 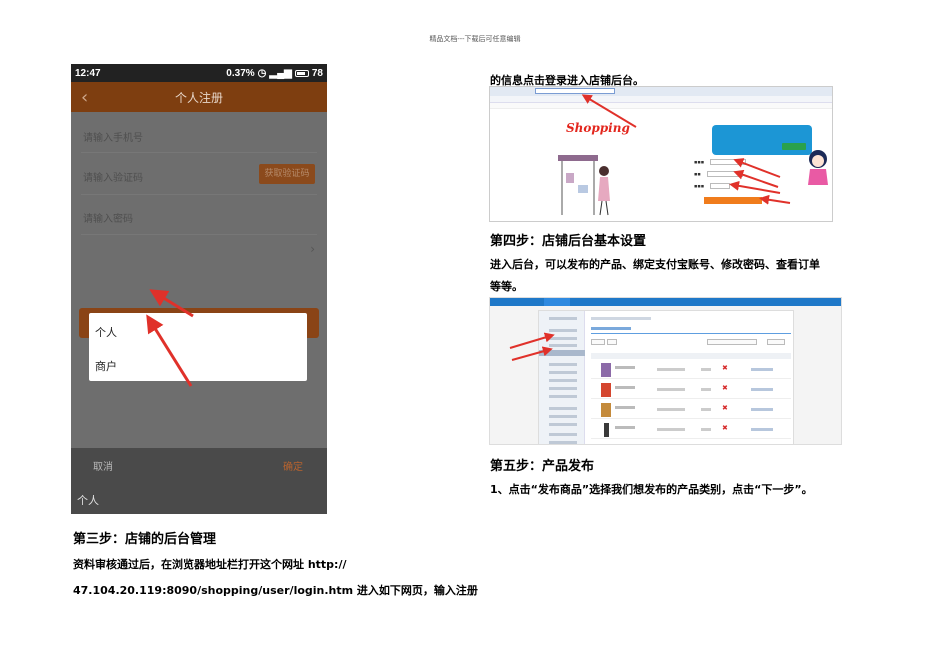 I want to click on step4-heading: 第四步：店铺后台基本设置, so click(x=568, y=241).